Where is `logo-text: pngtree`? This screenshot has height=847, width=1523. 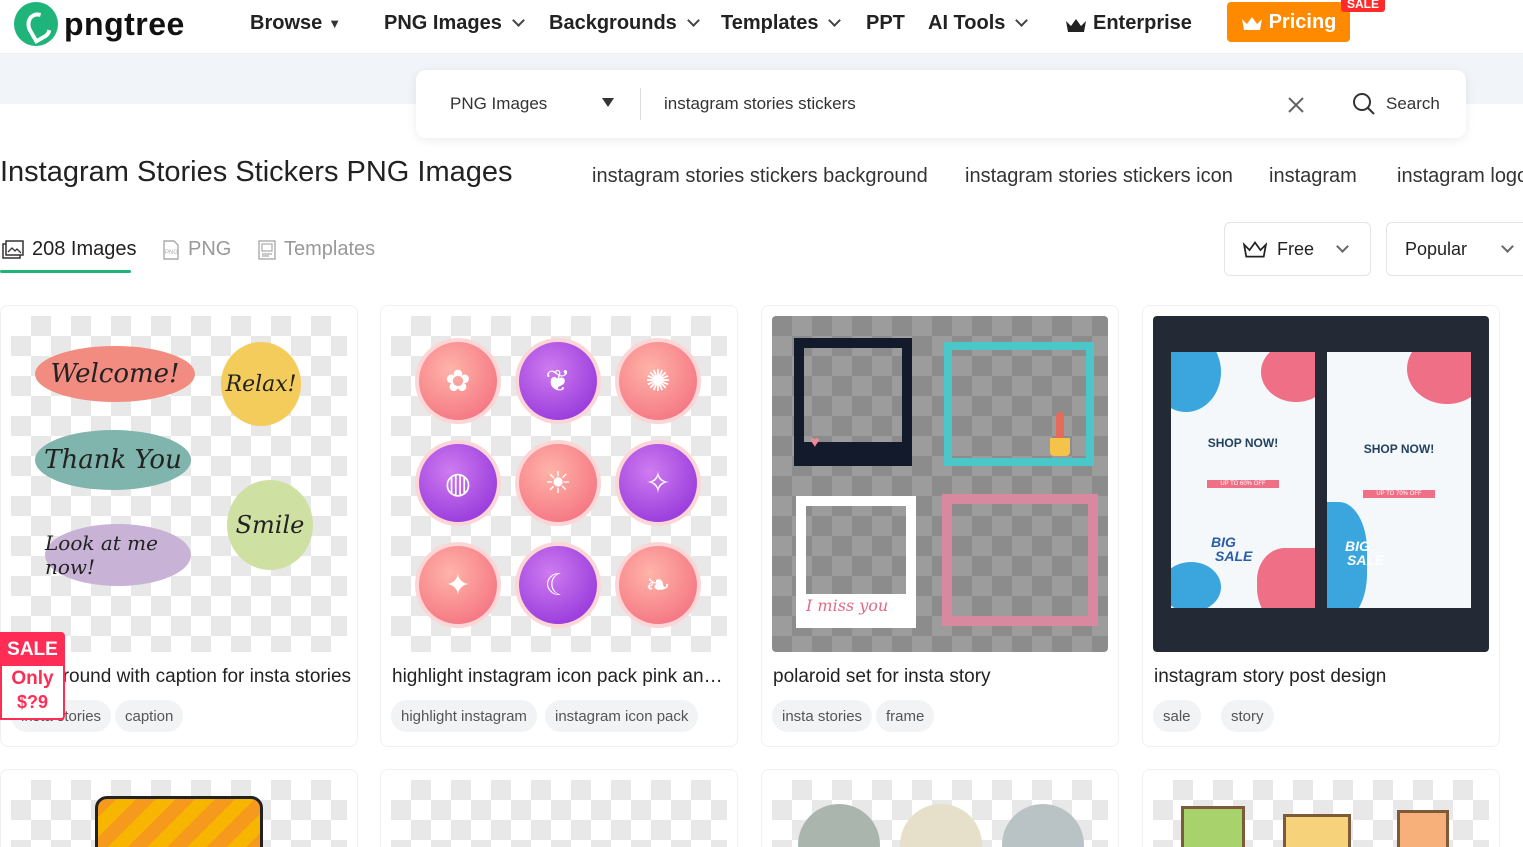 logo-text: pngtree is located at coordinates (124, 23).